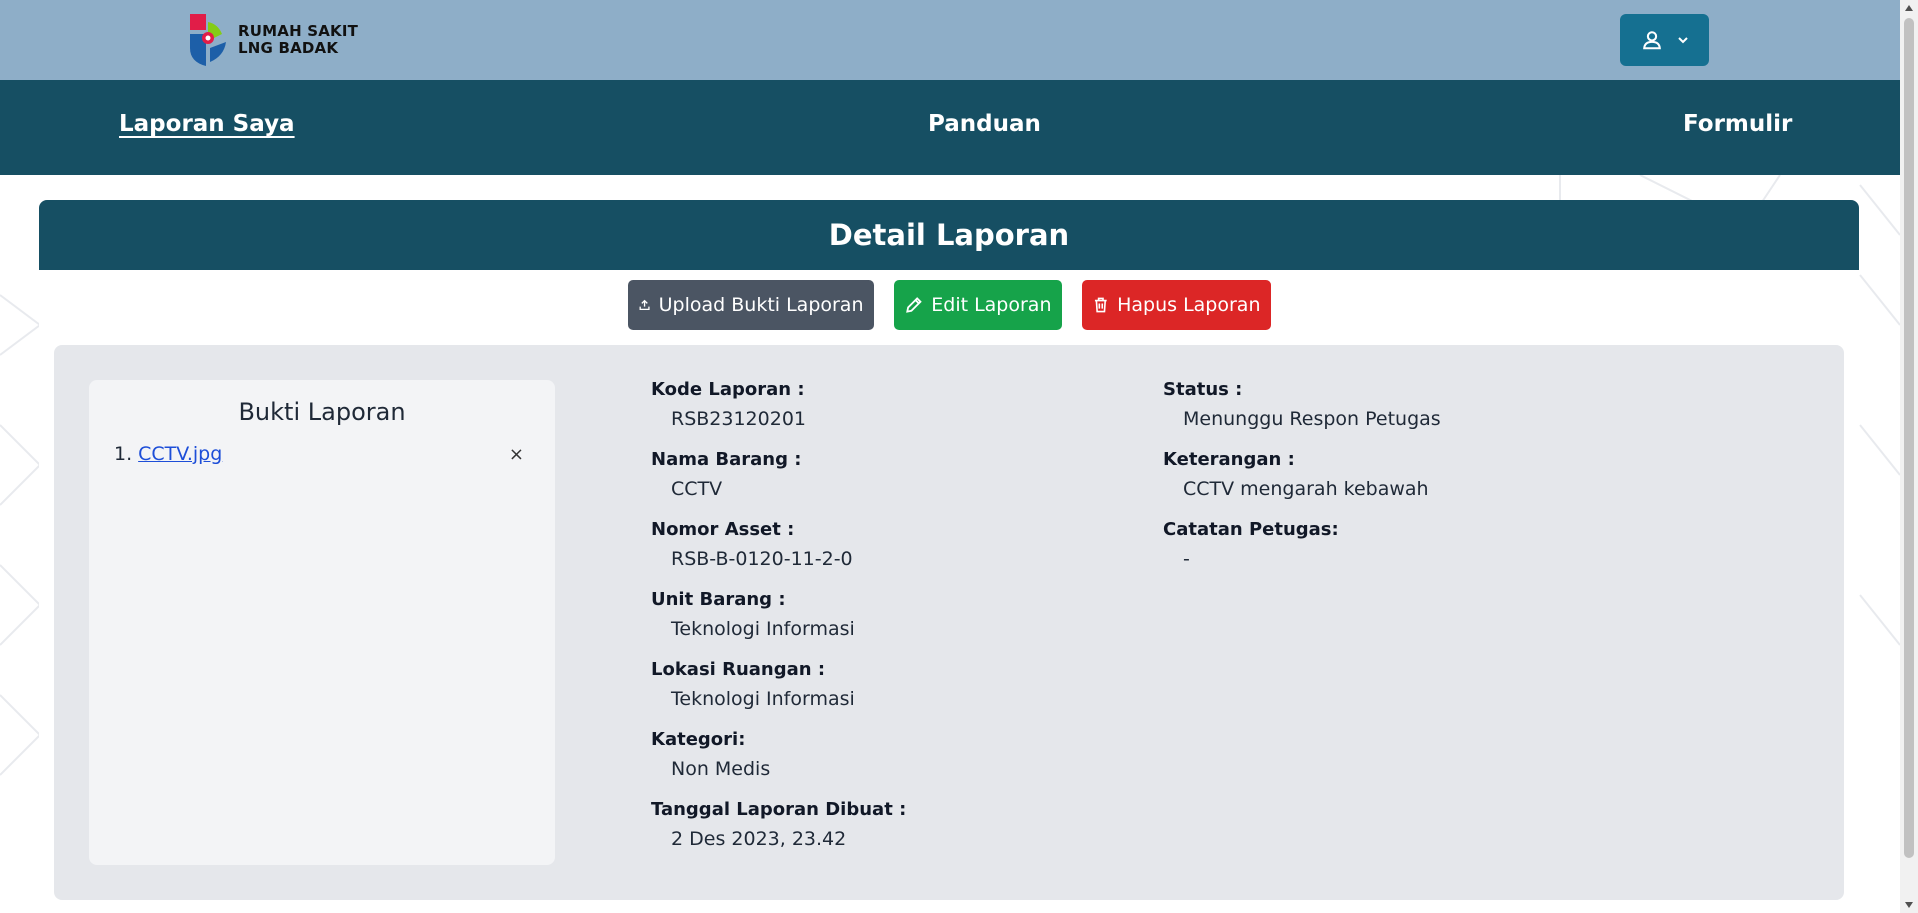  I want to click on hapus-laporan-button: Hapus Laporan, so click(1176, 305).